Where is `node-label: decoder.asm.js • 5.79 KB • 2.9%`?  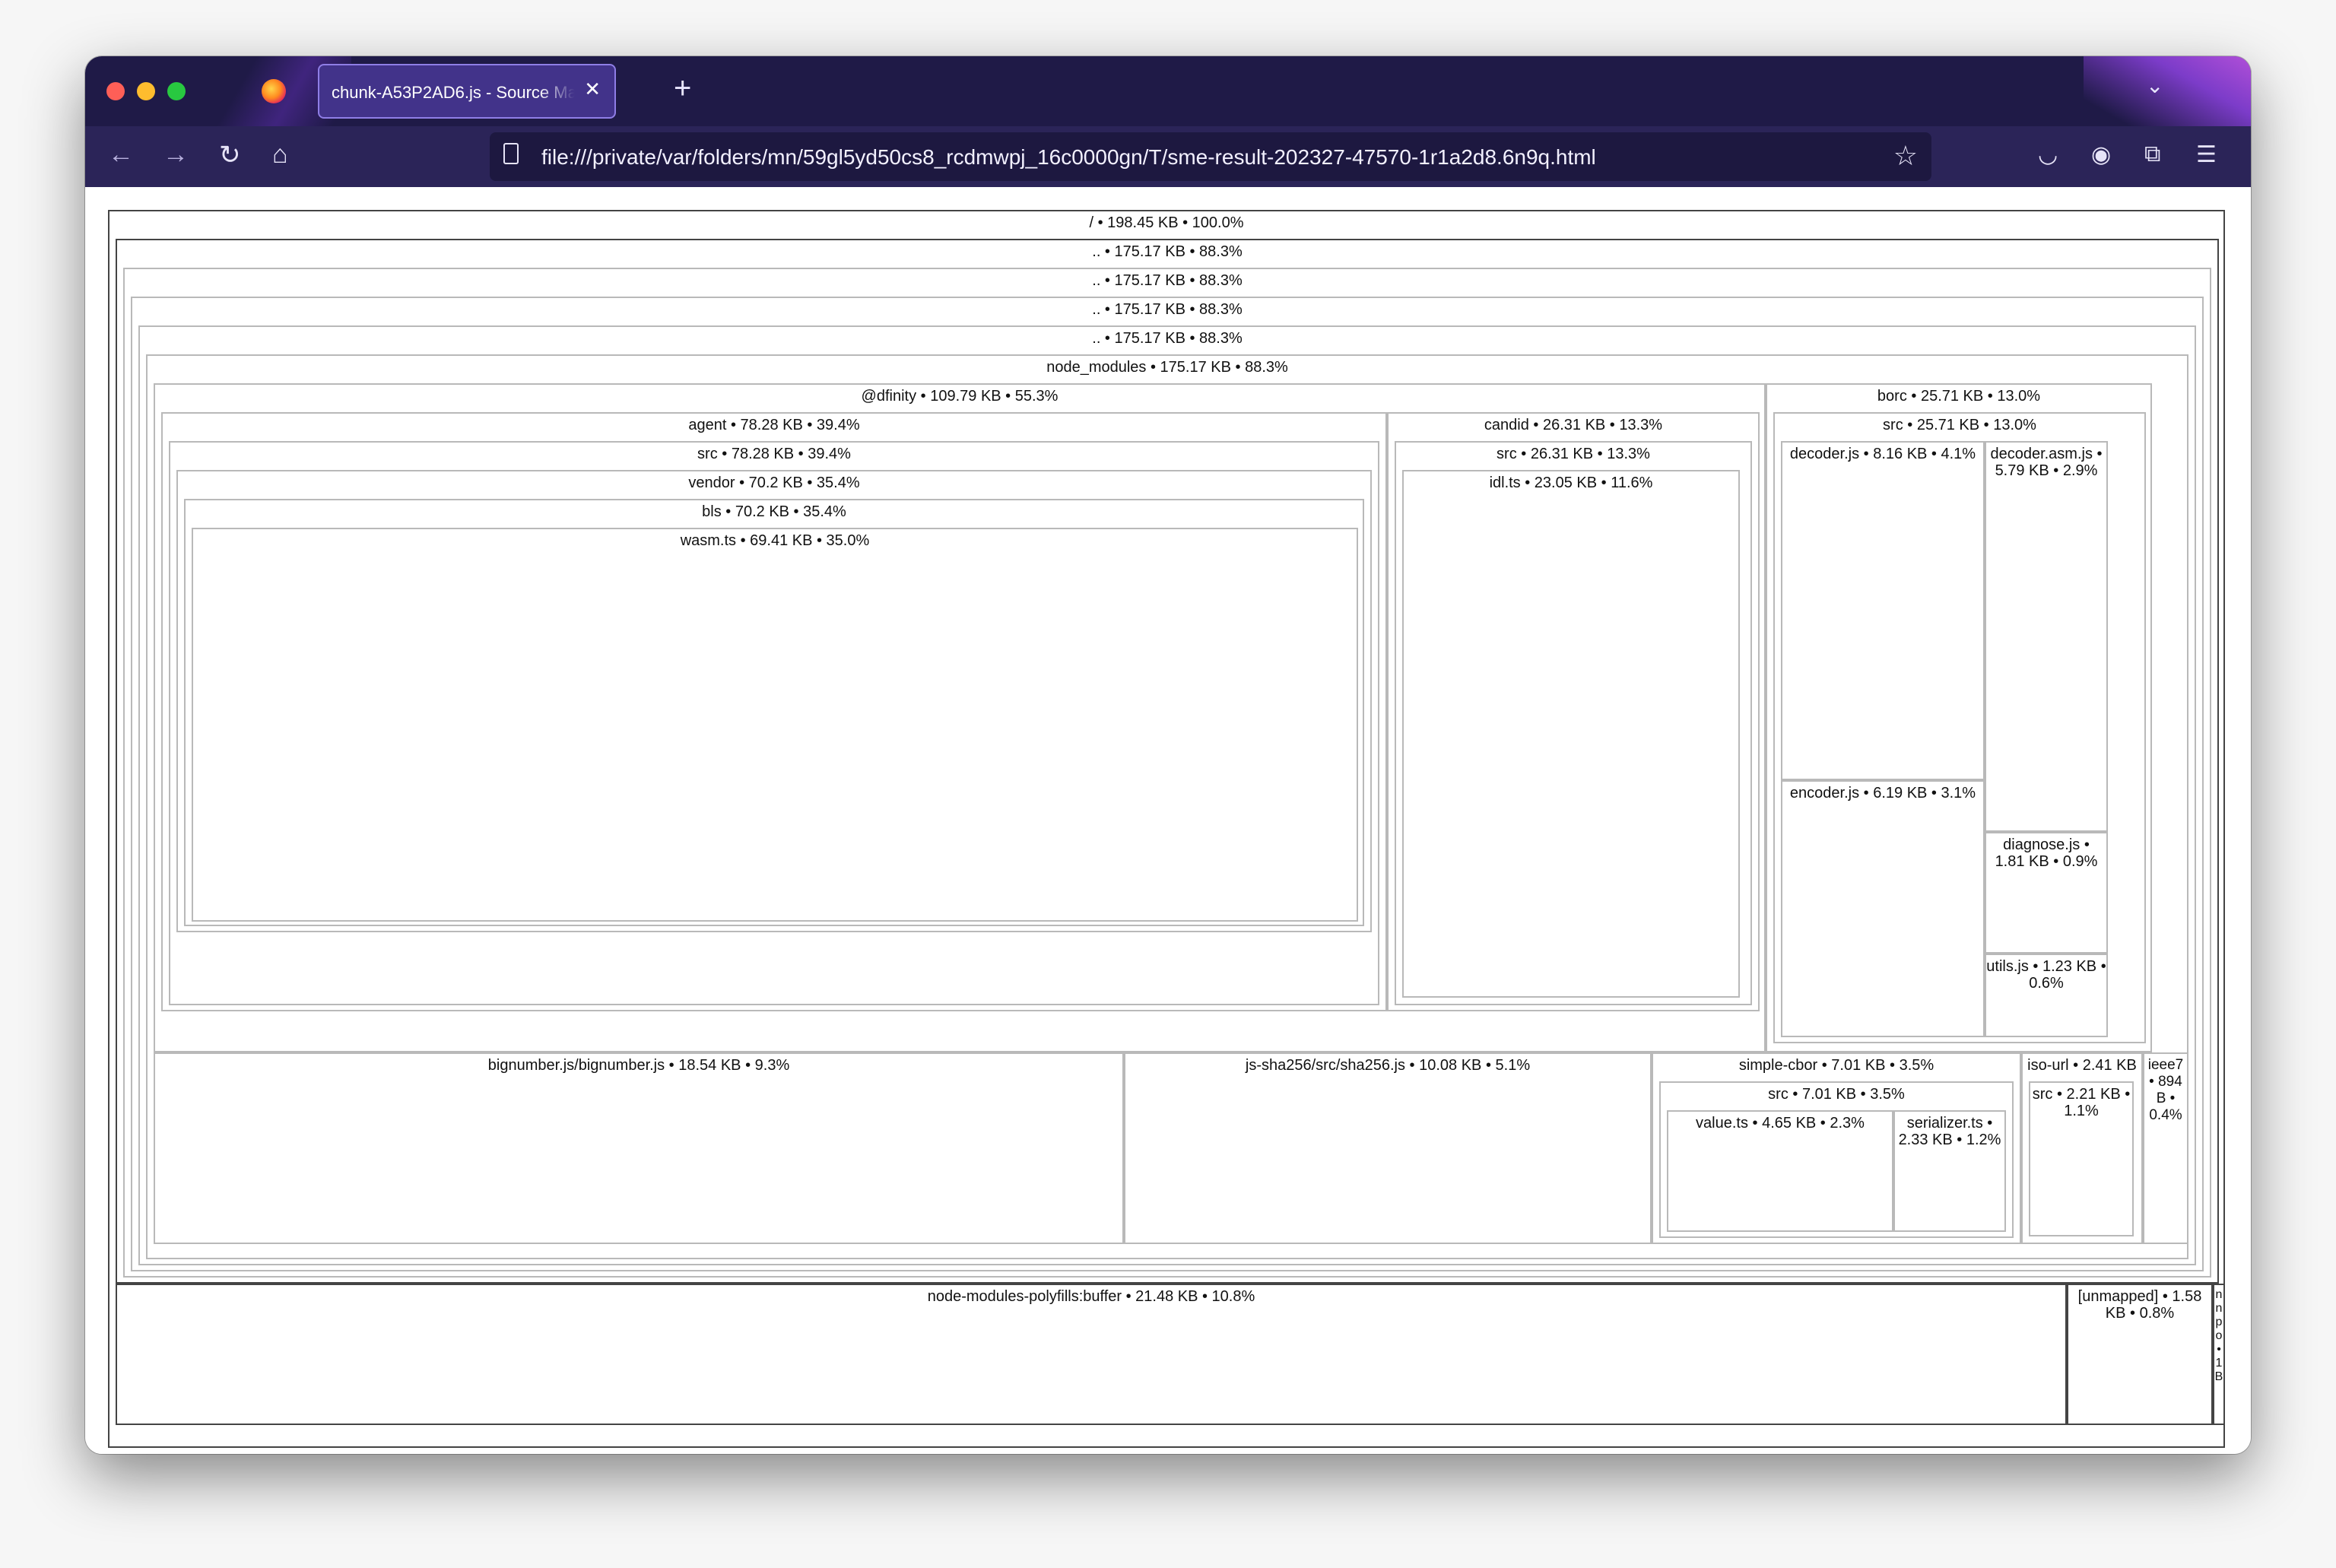 node-label: decoder.asm.js • 5.79 KB • 2.9% is located at coordinates (2046, 462).